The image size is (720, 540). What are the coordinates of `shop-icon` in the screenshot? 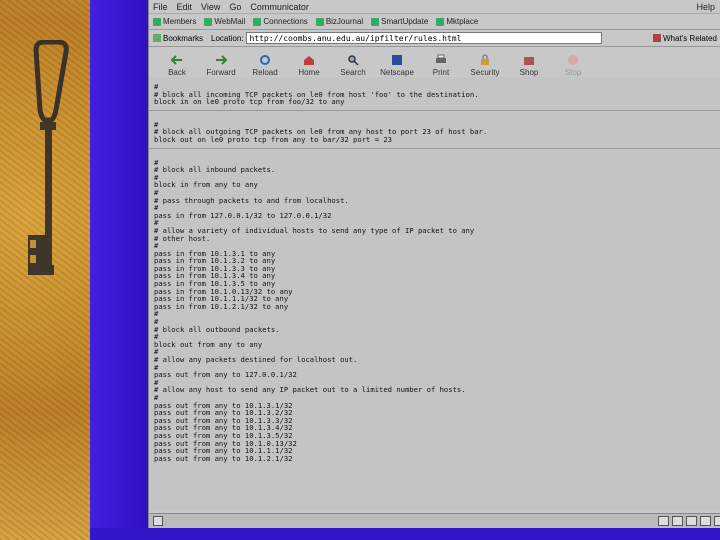 It's located at (529, 61).